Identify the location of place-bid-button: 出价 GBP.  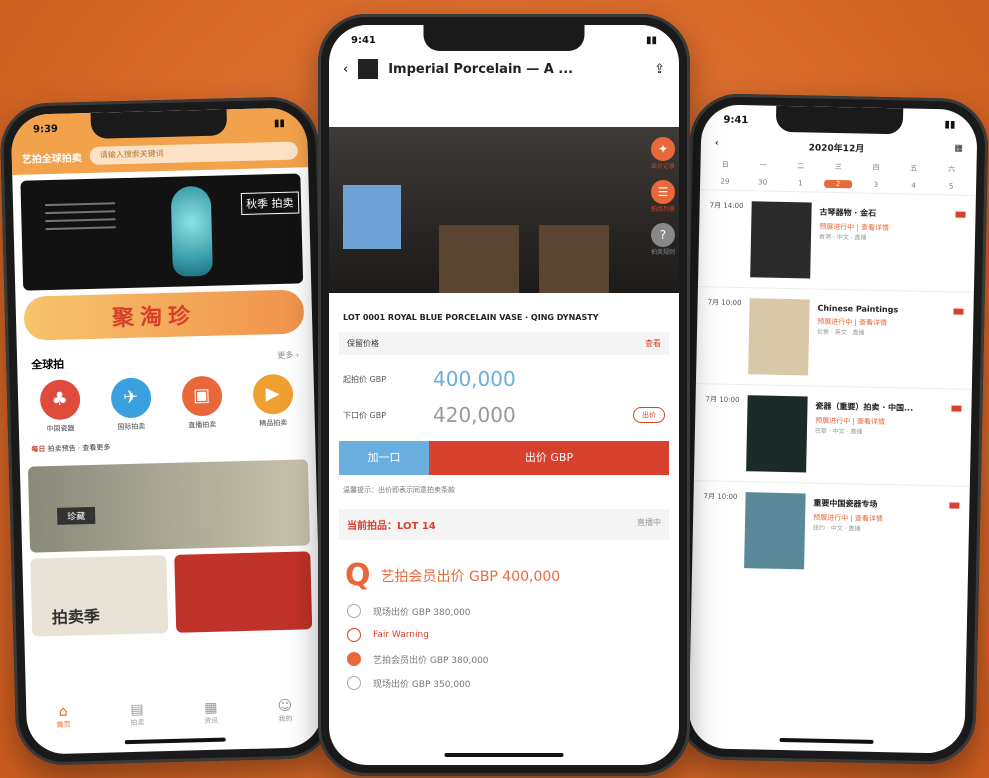
(549, 458).